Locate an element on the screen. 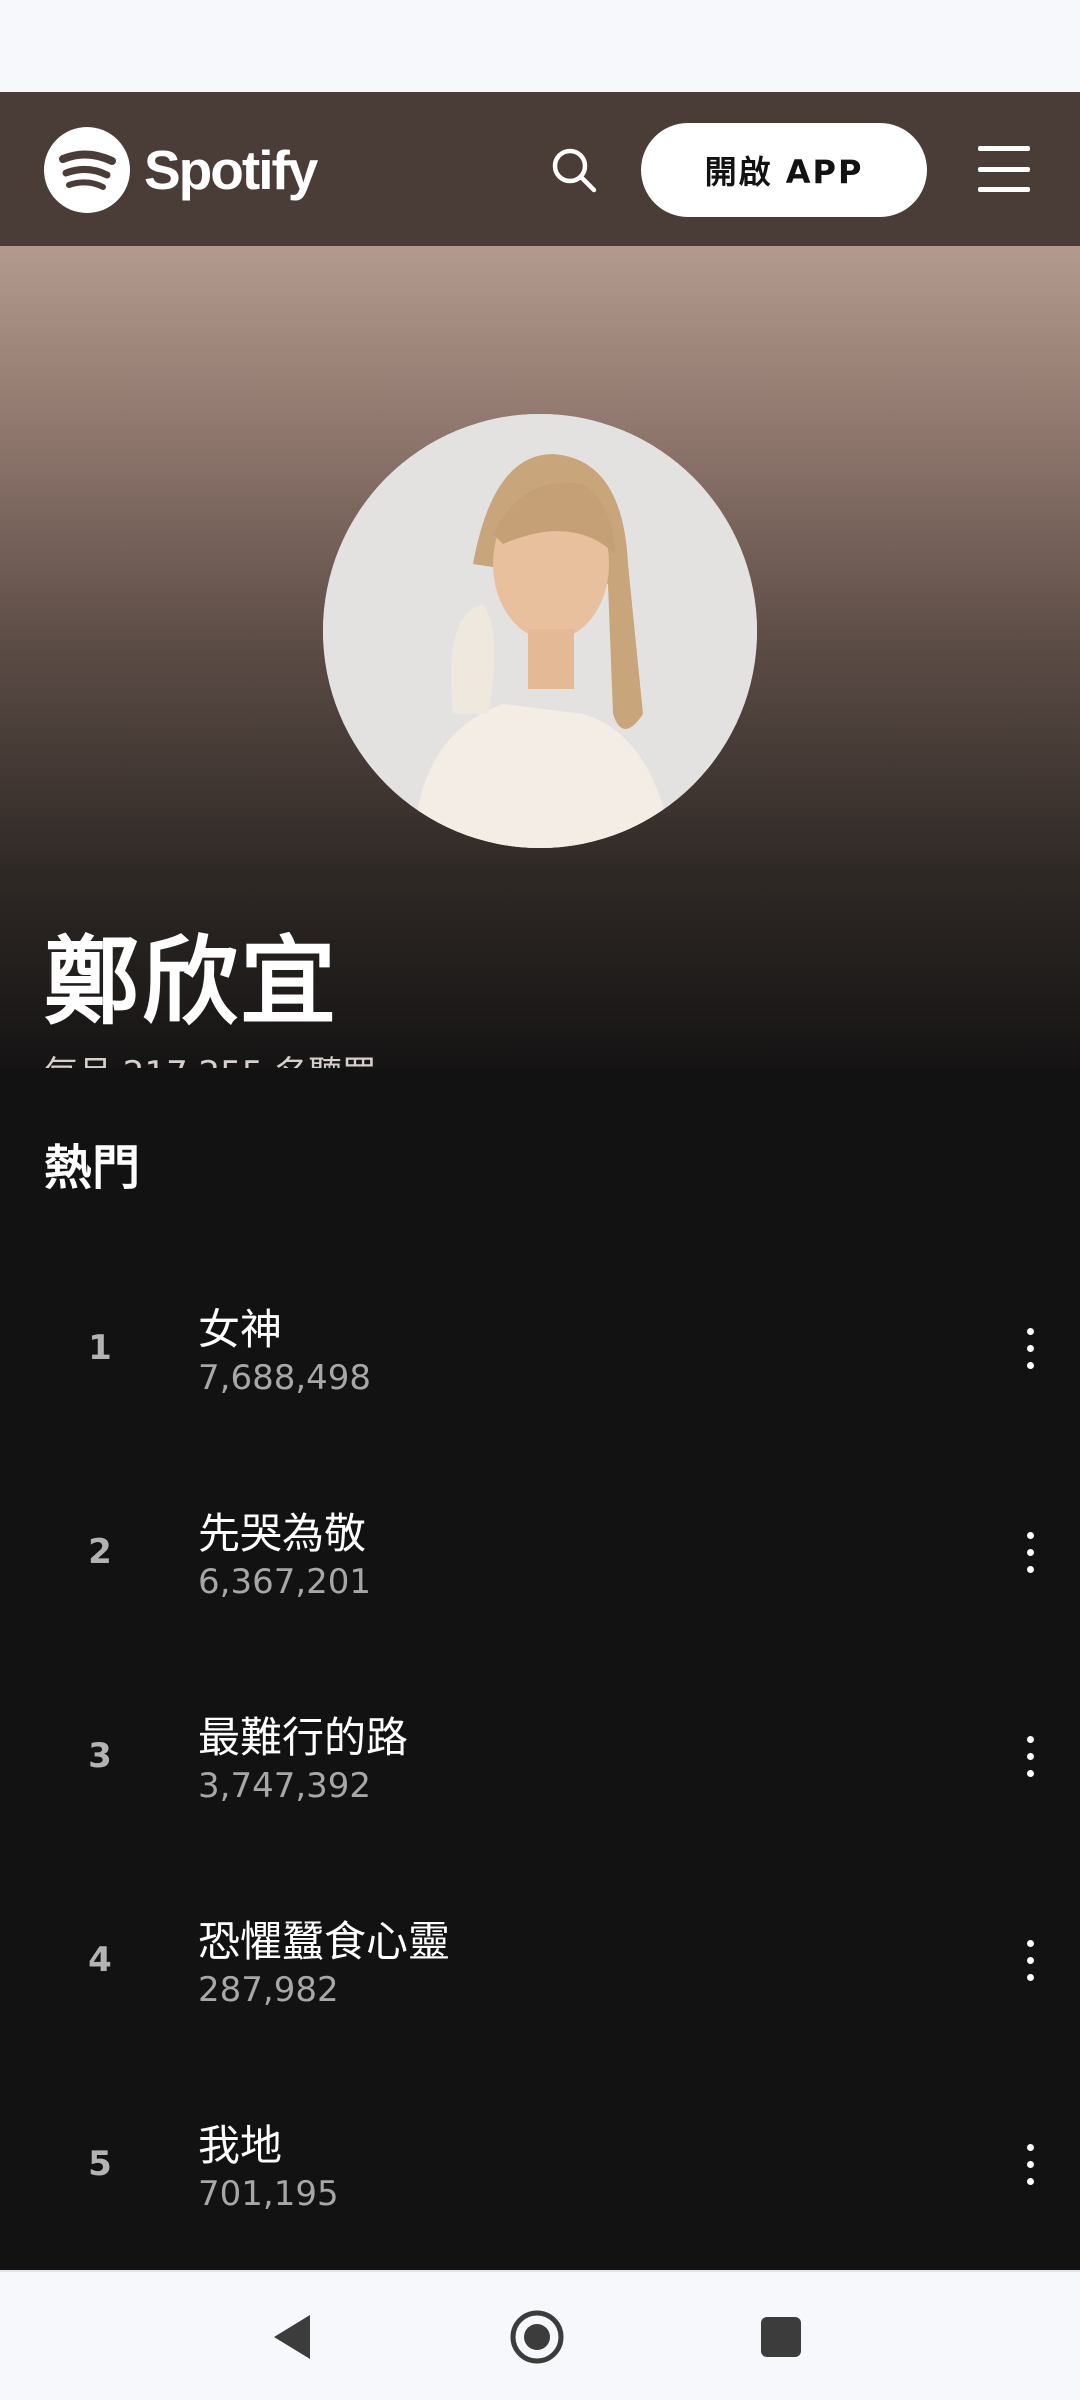 The height and width of the screenshot is (2400, 1080). track-row: 1 女神 7,688,498 is located at coordinates (540, 1348).